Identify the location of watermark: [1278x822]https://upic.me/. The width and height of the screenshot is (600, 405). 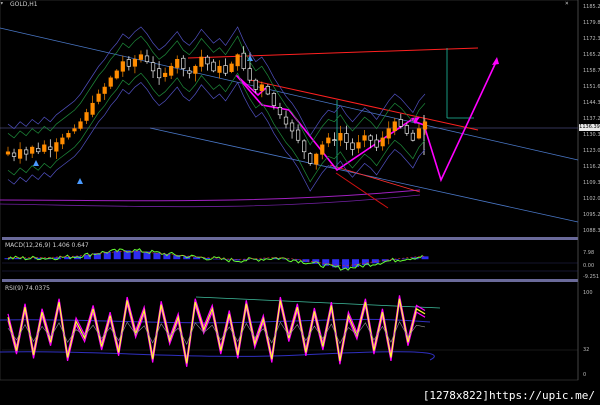
(508, 395).